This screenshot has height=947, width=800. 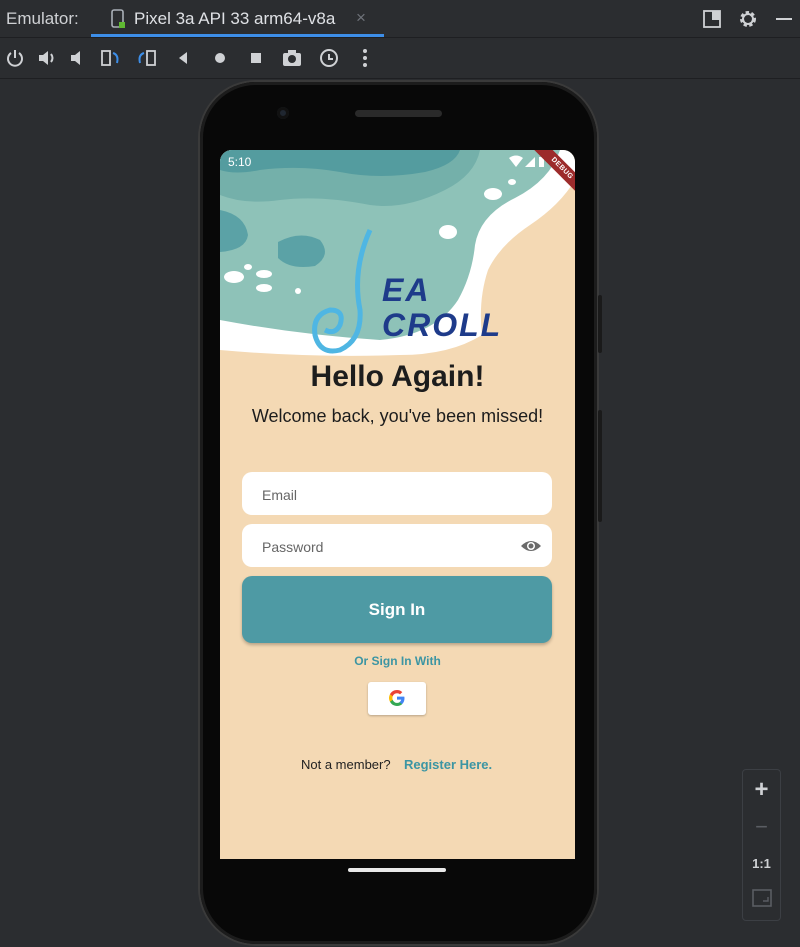 What do you see at coordinates (147, 58) in the screenshot?
I see `rotate-right-icon` at bounding box center [147, 58].